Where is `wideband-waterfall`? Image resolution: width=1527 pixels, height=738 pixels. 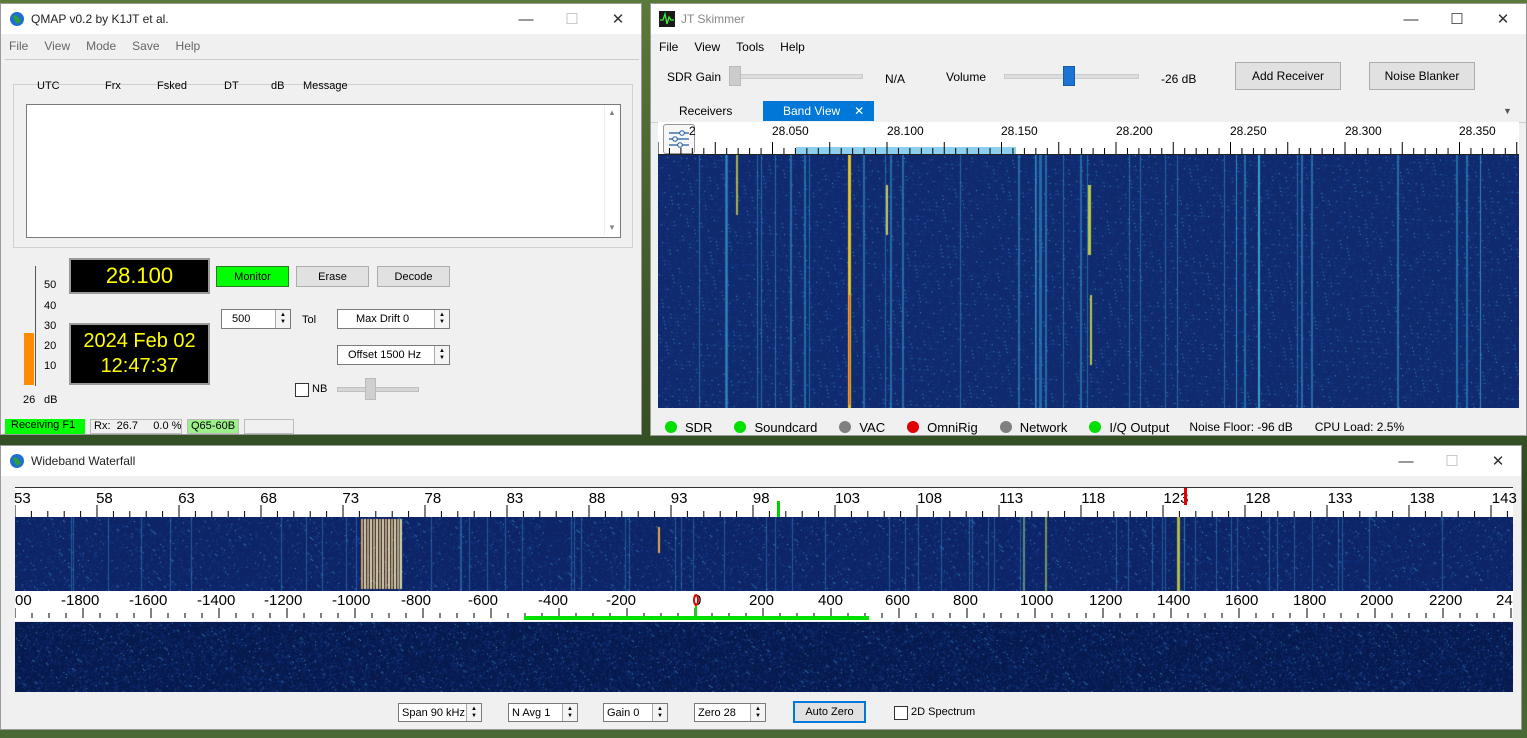 wideband-waterfall is located at coordinates (764, 554).